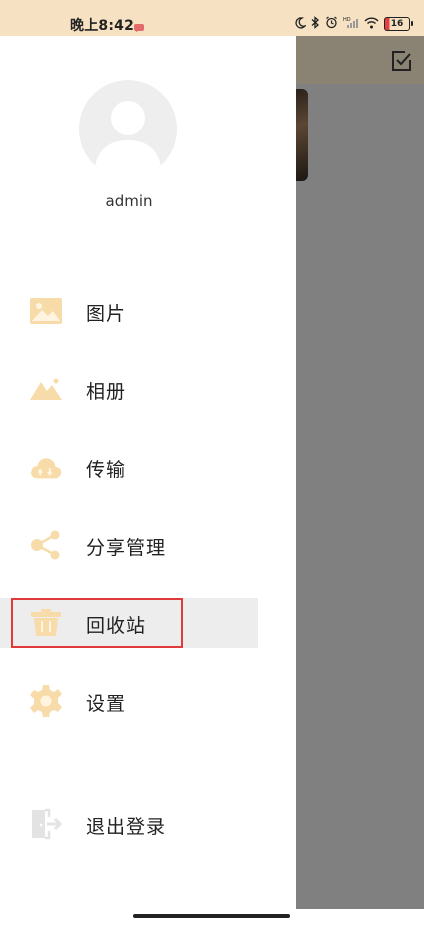 The width and height of the screenshot is (424, 929). I want to click on battery-icon: 16, so click(398, 23).